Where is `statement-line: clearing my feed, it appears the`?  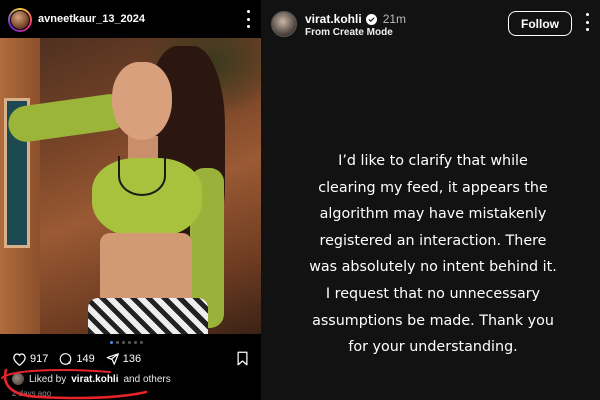 statement-line: clearing my feed, it appears the is located at coordinates (433, 187).